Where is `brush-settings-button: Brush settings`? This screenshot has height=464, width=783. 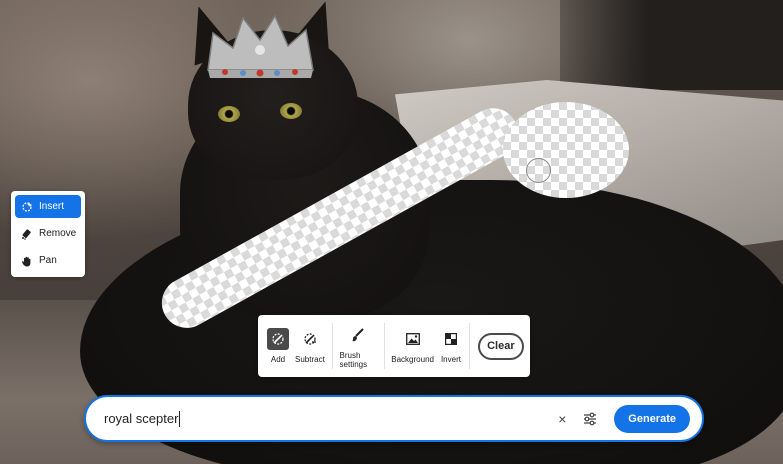 brush-settings-button: Brush settings is located at coordinates (358, 346).